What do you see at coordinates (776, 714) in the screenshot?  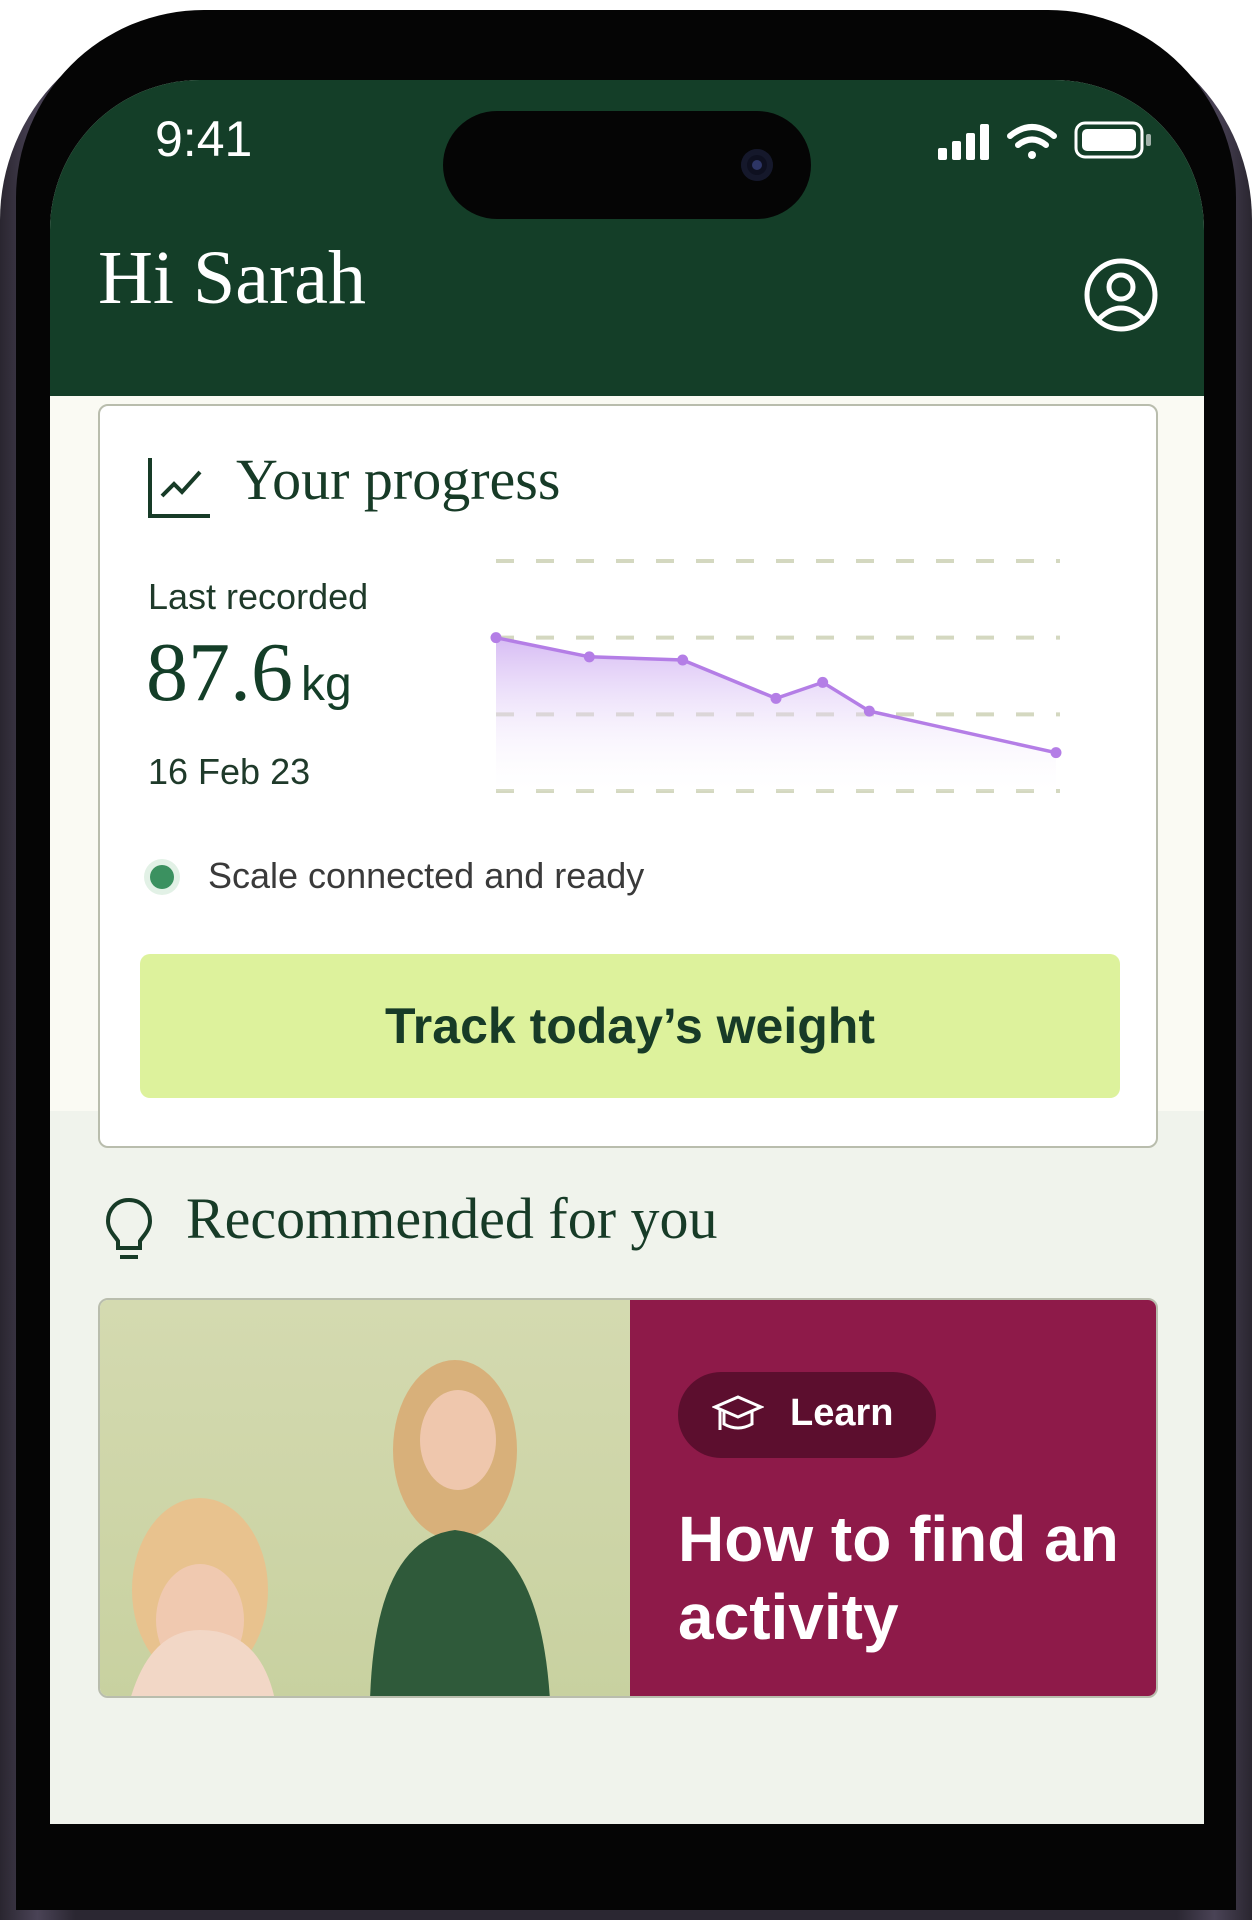 I see `chart-area` at bounding box center [776, 714].